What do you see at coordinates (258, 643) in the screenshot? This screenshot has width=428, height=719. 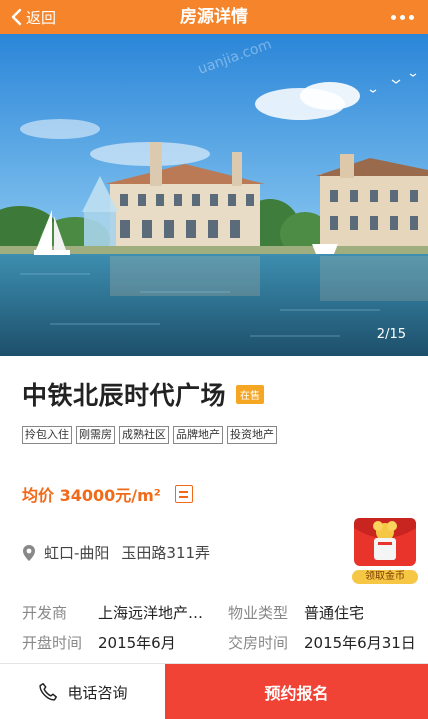 I see `info-key: 交房时间` at bounding box center [258, 643].